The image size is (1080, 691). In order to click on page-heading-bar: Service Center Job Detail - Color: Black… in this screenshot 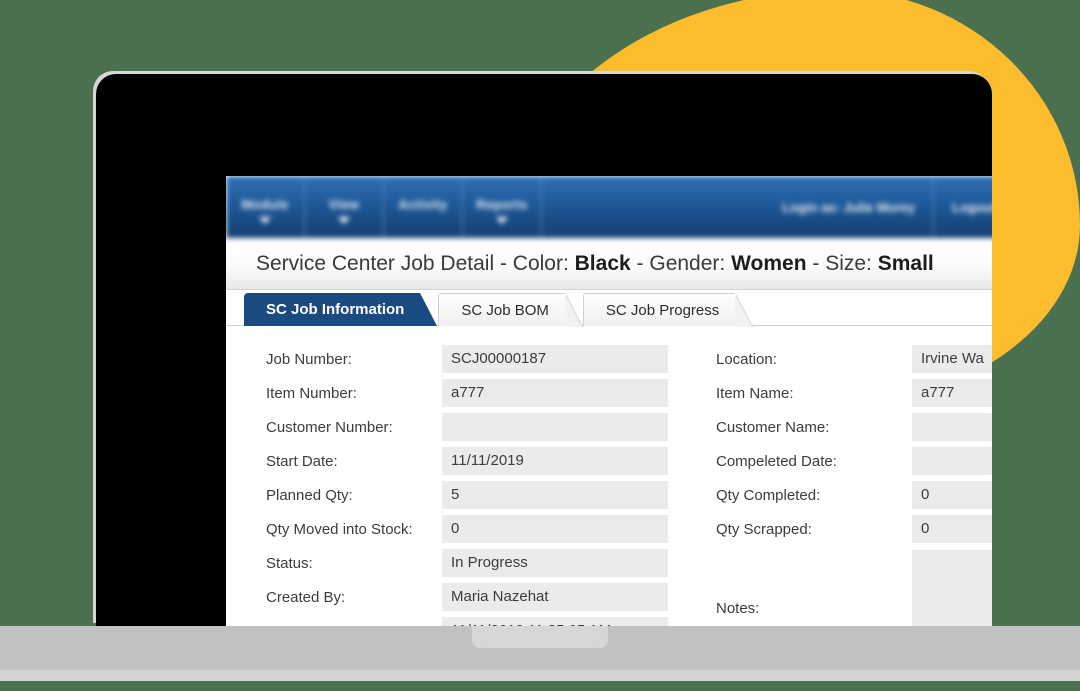, I will do `click(609, 264)`.